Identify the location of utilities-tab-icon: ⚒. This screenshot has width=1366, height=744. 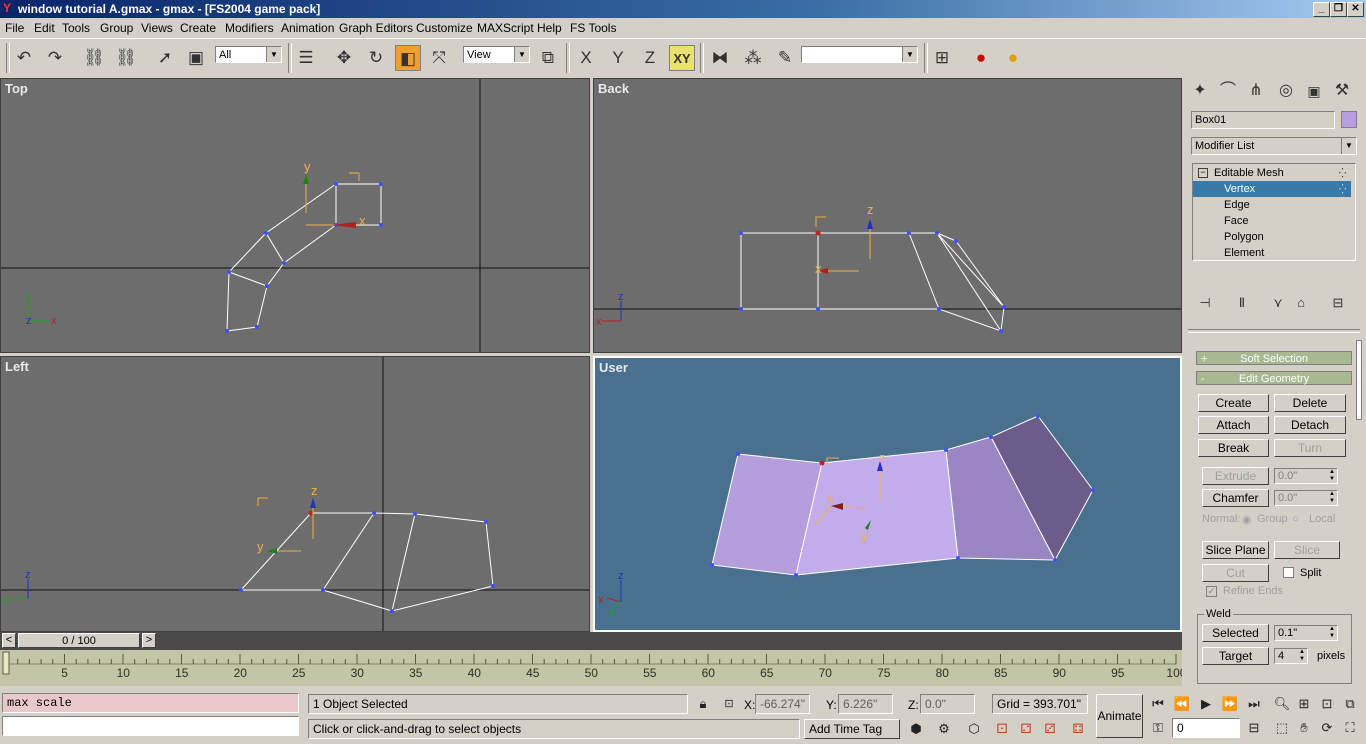
(1342, 91).